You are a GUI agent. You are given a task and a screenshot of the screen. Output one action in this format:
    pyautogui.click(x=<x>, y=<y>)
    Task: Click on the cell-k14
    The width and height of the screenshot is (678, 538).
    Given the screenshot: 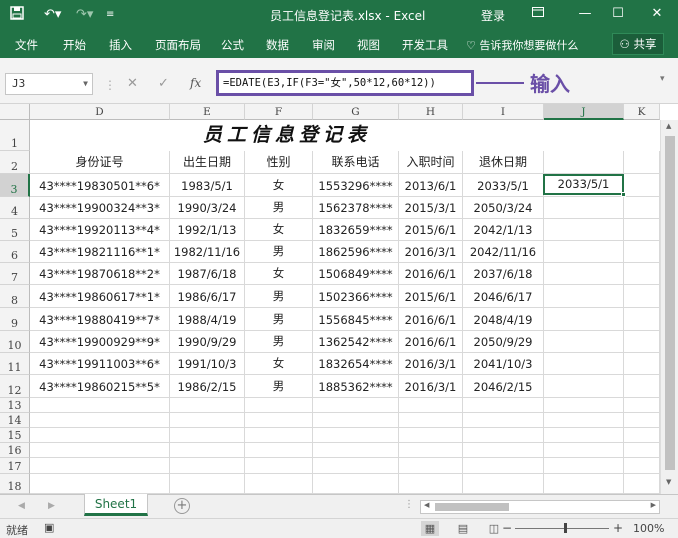 What is the action you would take?
    pyautogui.click(x=642, y=420)
    